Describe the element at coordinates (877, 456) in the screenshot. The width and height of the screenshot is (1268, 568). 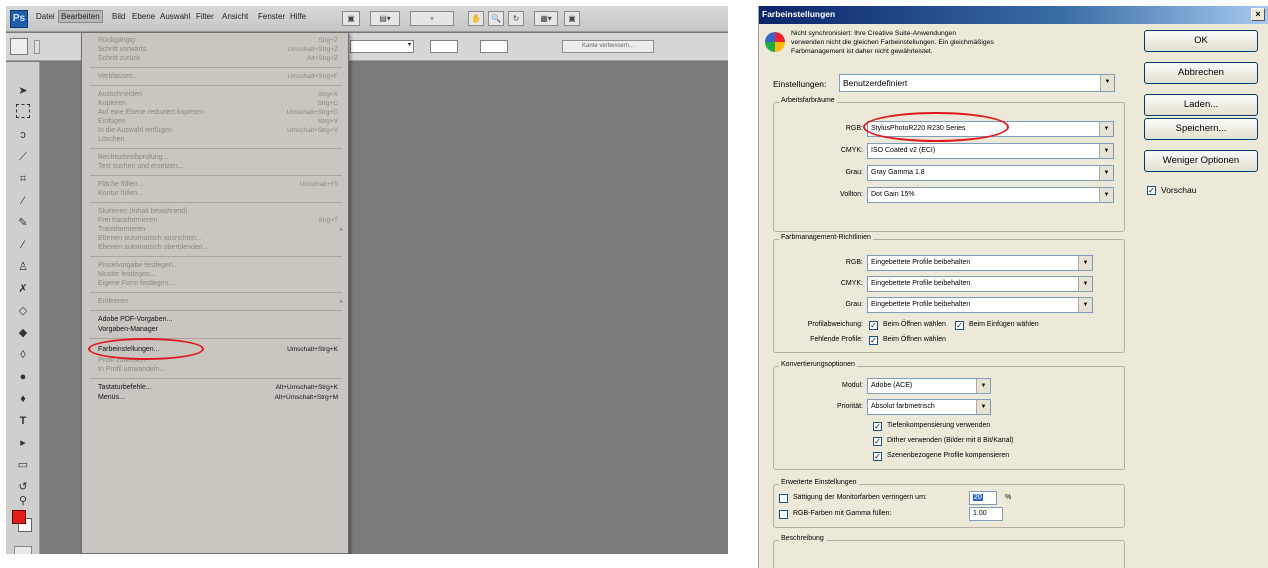
I see `scene-checkbox: ✓` at that location.